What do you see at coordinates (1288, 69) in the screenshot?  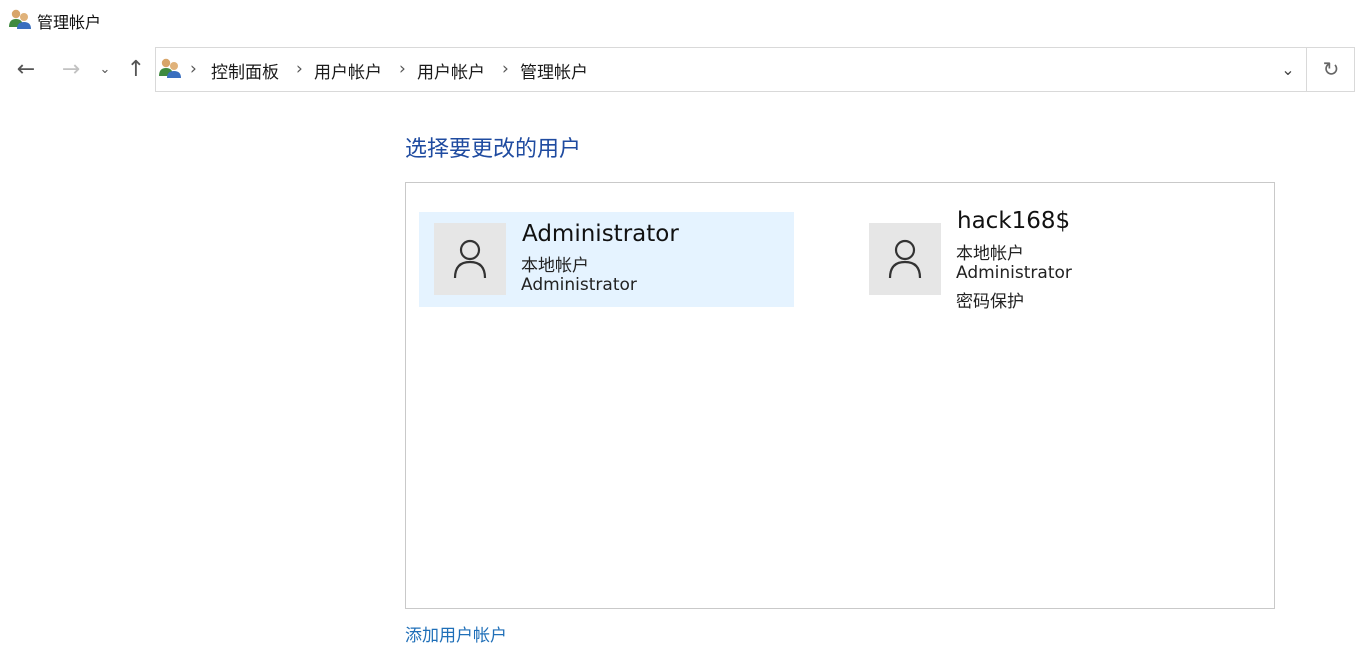 I see `address-history-dropdown-icon: ⌄` at bounding box center [1288, 69].